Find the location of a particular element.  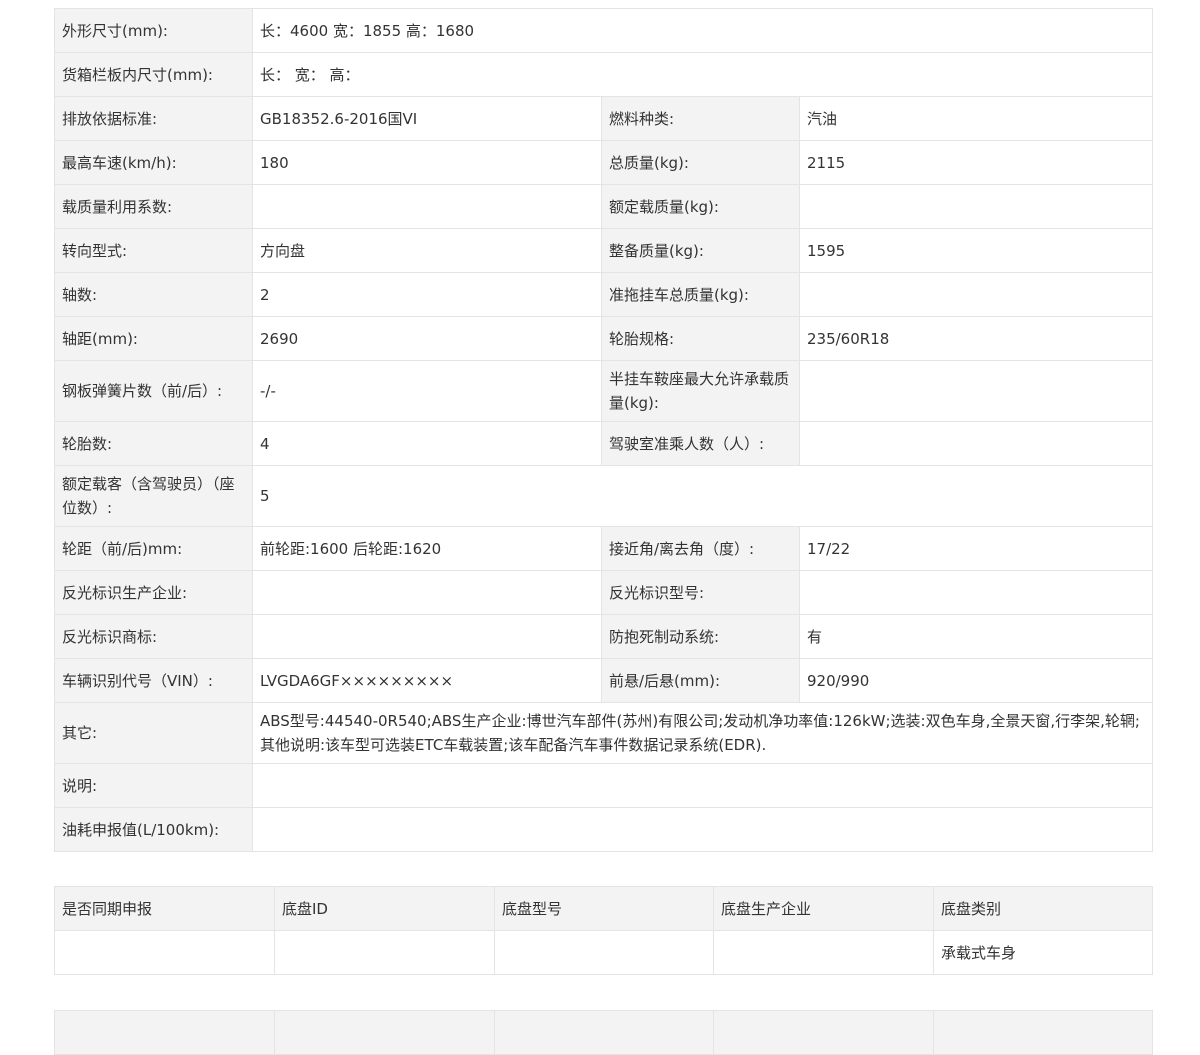

spec-label: 额定载质量(kg): is located at coordinates (700, 206).